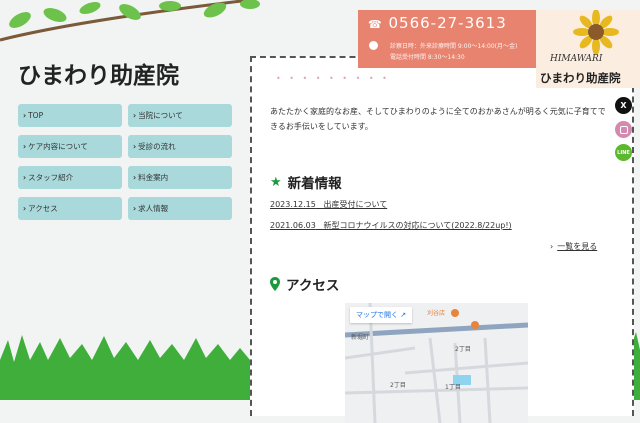 This screenshot has height=423, width=640. I want to click on map-label: 新堀町, so click(360, 337).